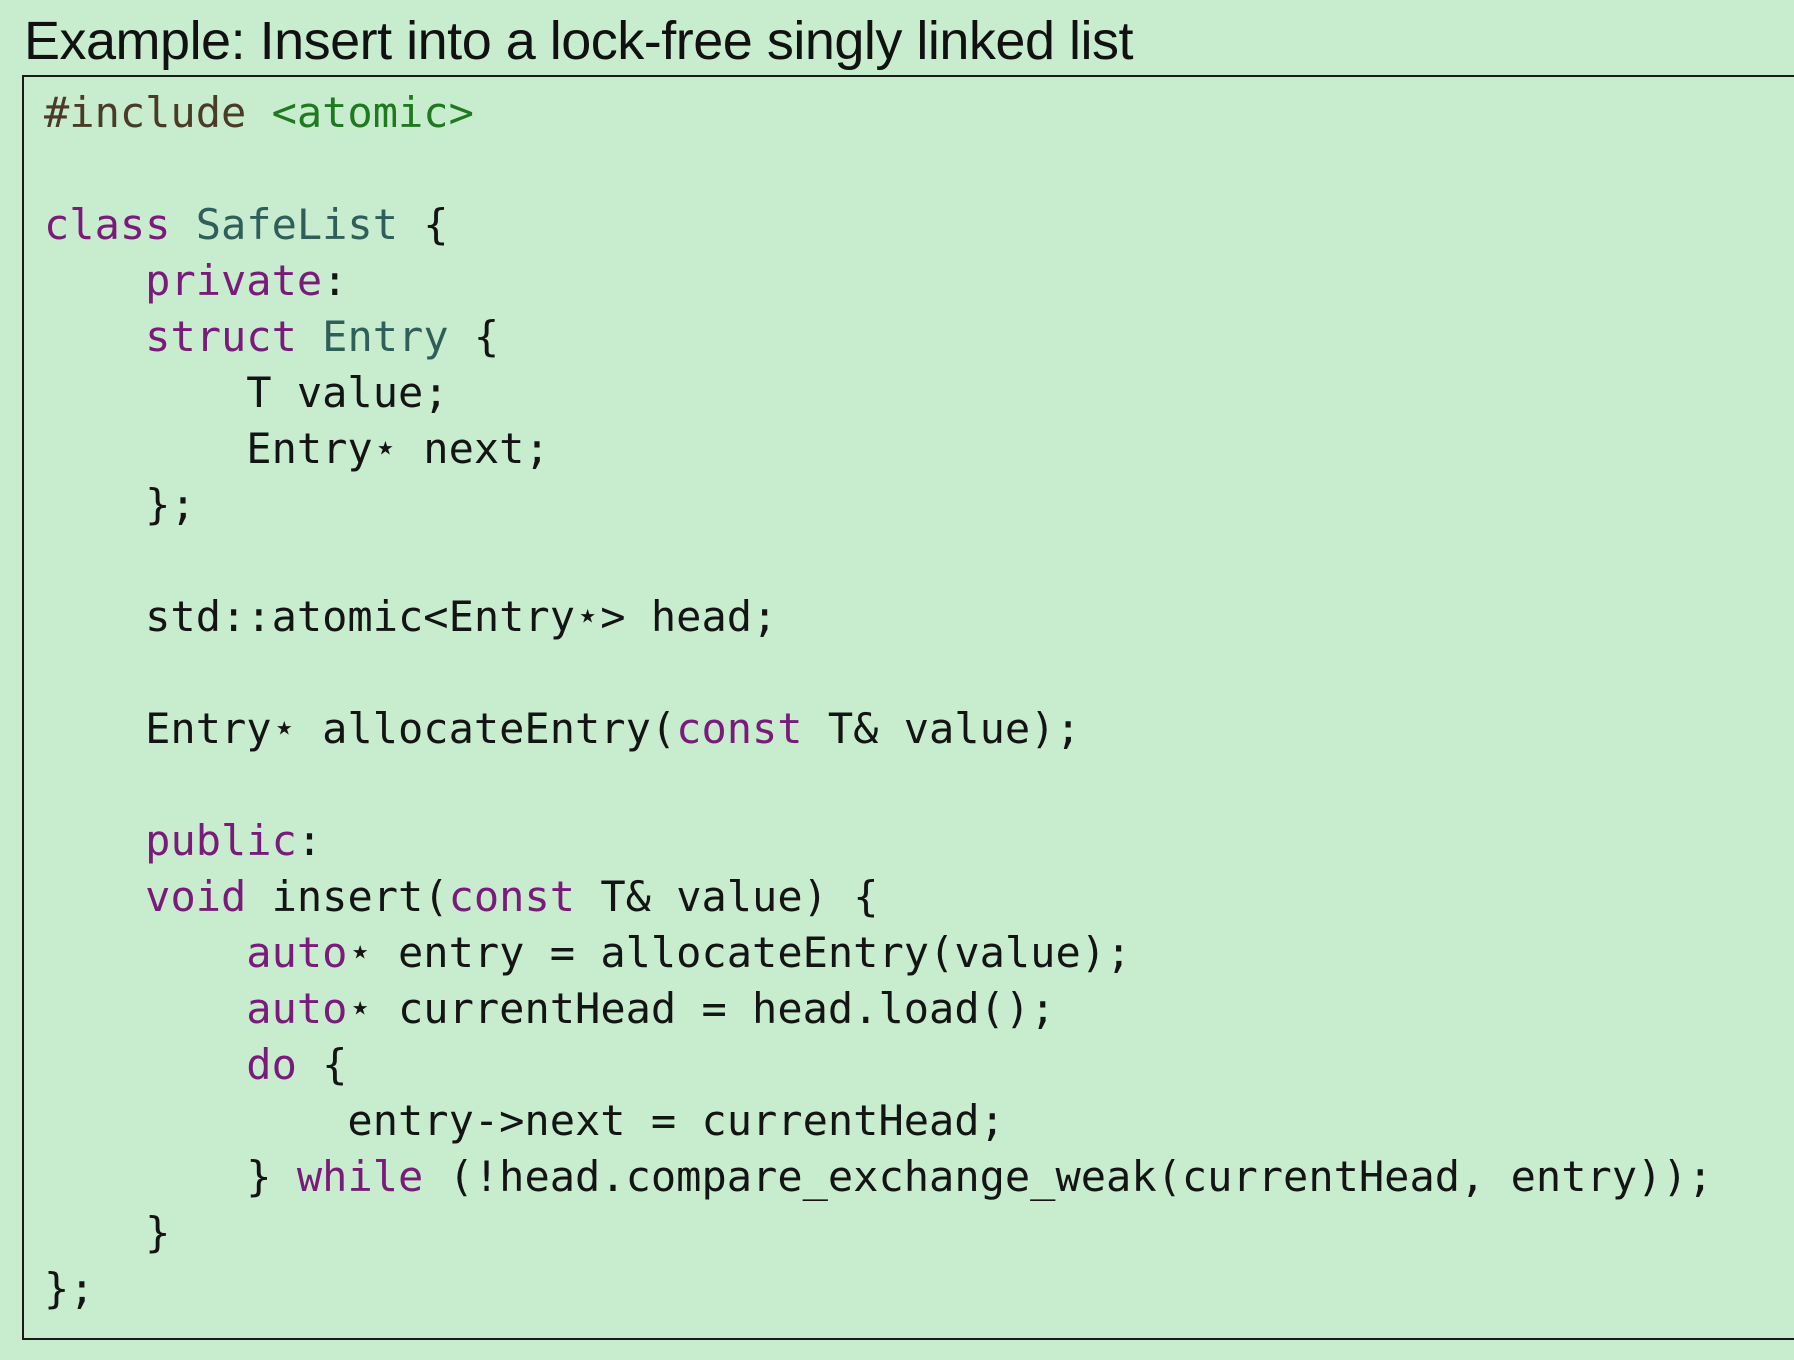  I want to click on code-line: auto⋆ currentHead = head.load();, so click(878, 1009).